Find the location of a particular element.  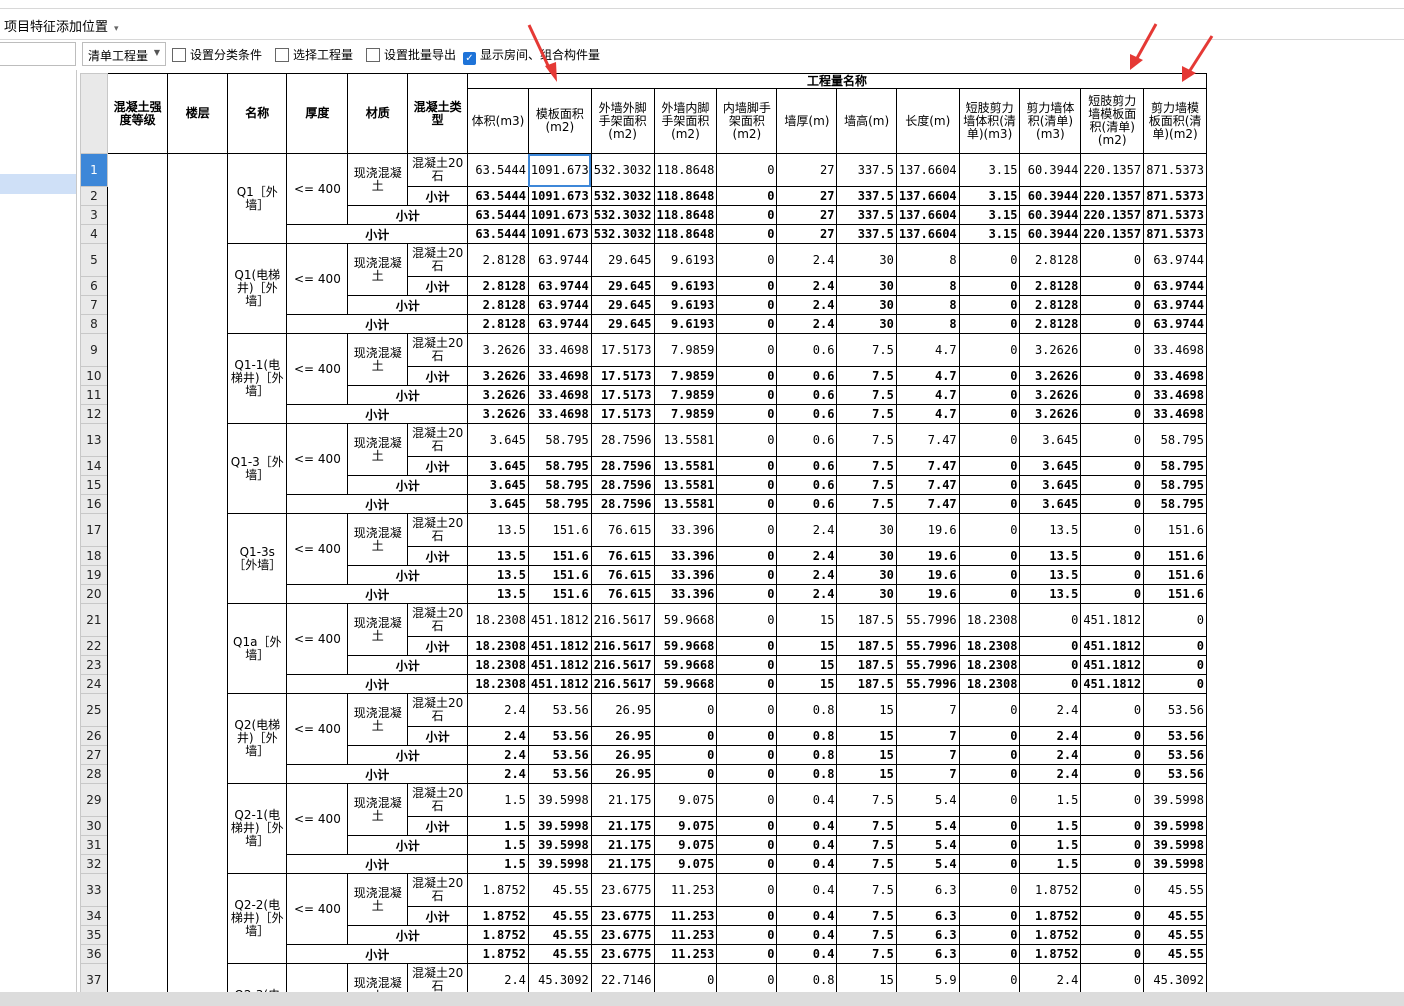

row-number: 13 is located at coordinates (94, 440).